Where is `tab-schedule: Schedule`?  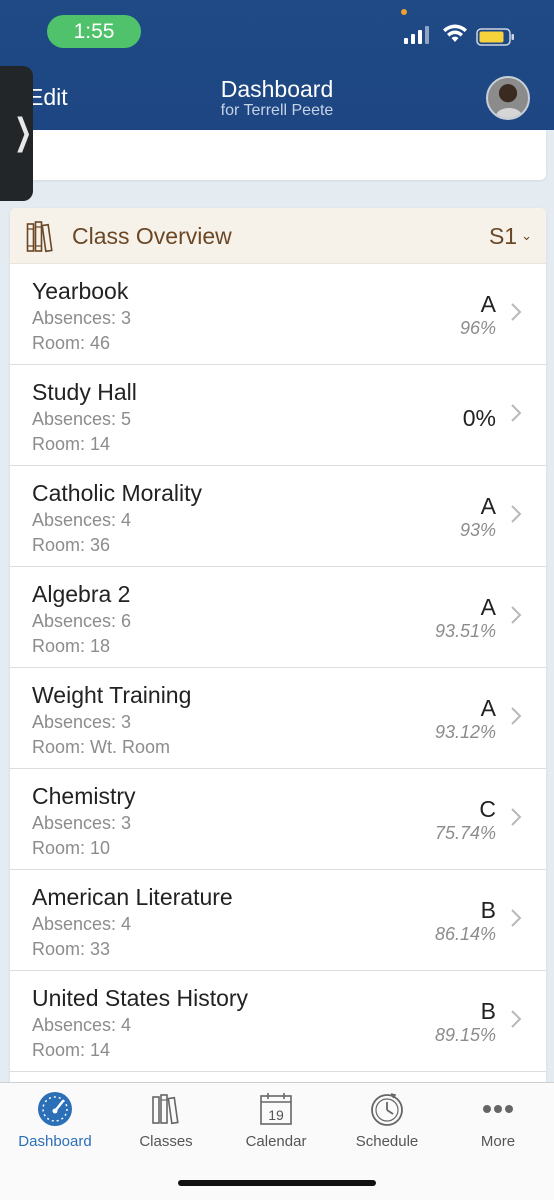 tab-schedule: Schedule is located at coordinates (387, 1123).